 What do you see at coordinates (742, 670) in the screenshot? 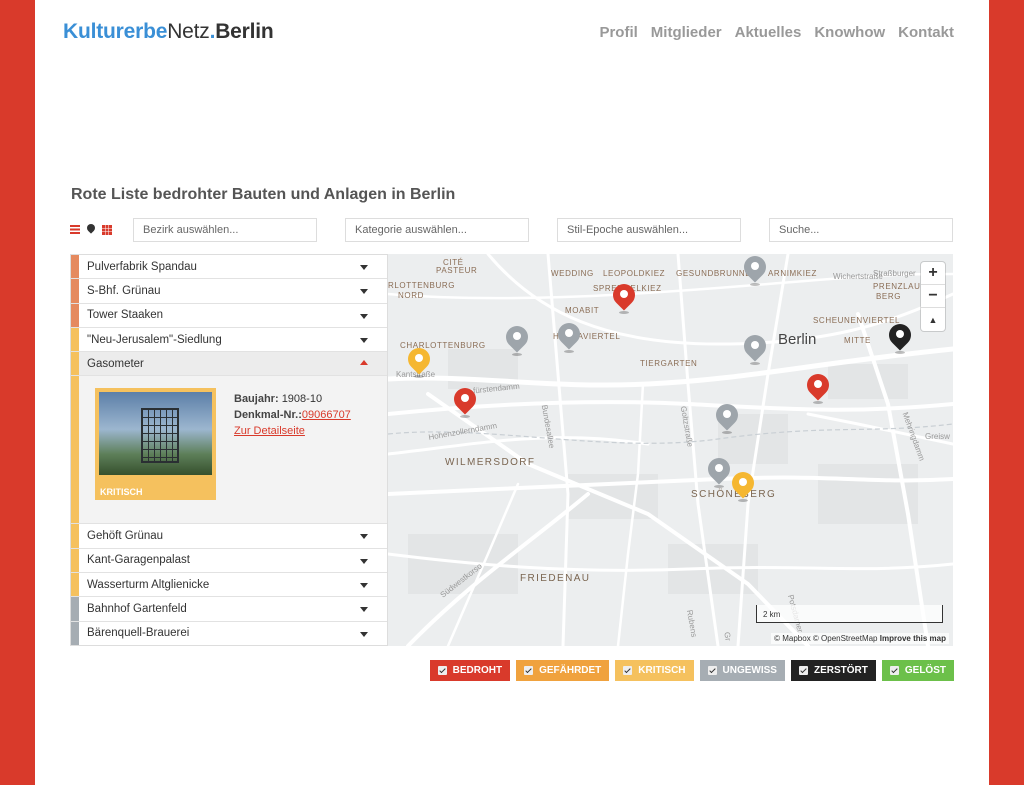
I see `legend-toggle-ungewiss: UNGEWISS` at bounding box center [742, 670].